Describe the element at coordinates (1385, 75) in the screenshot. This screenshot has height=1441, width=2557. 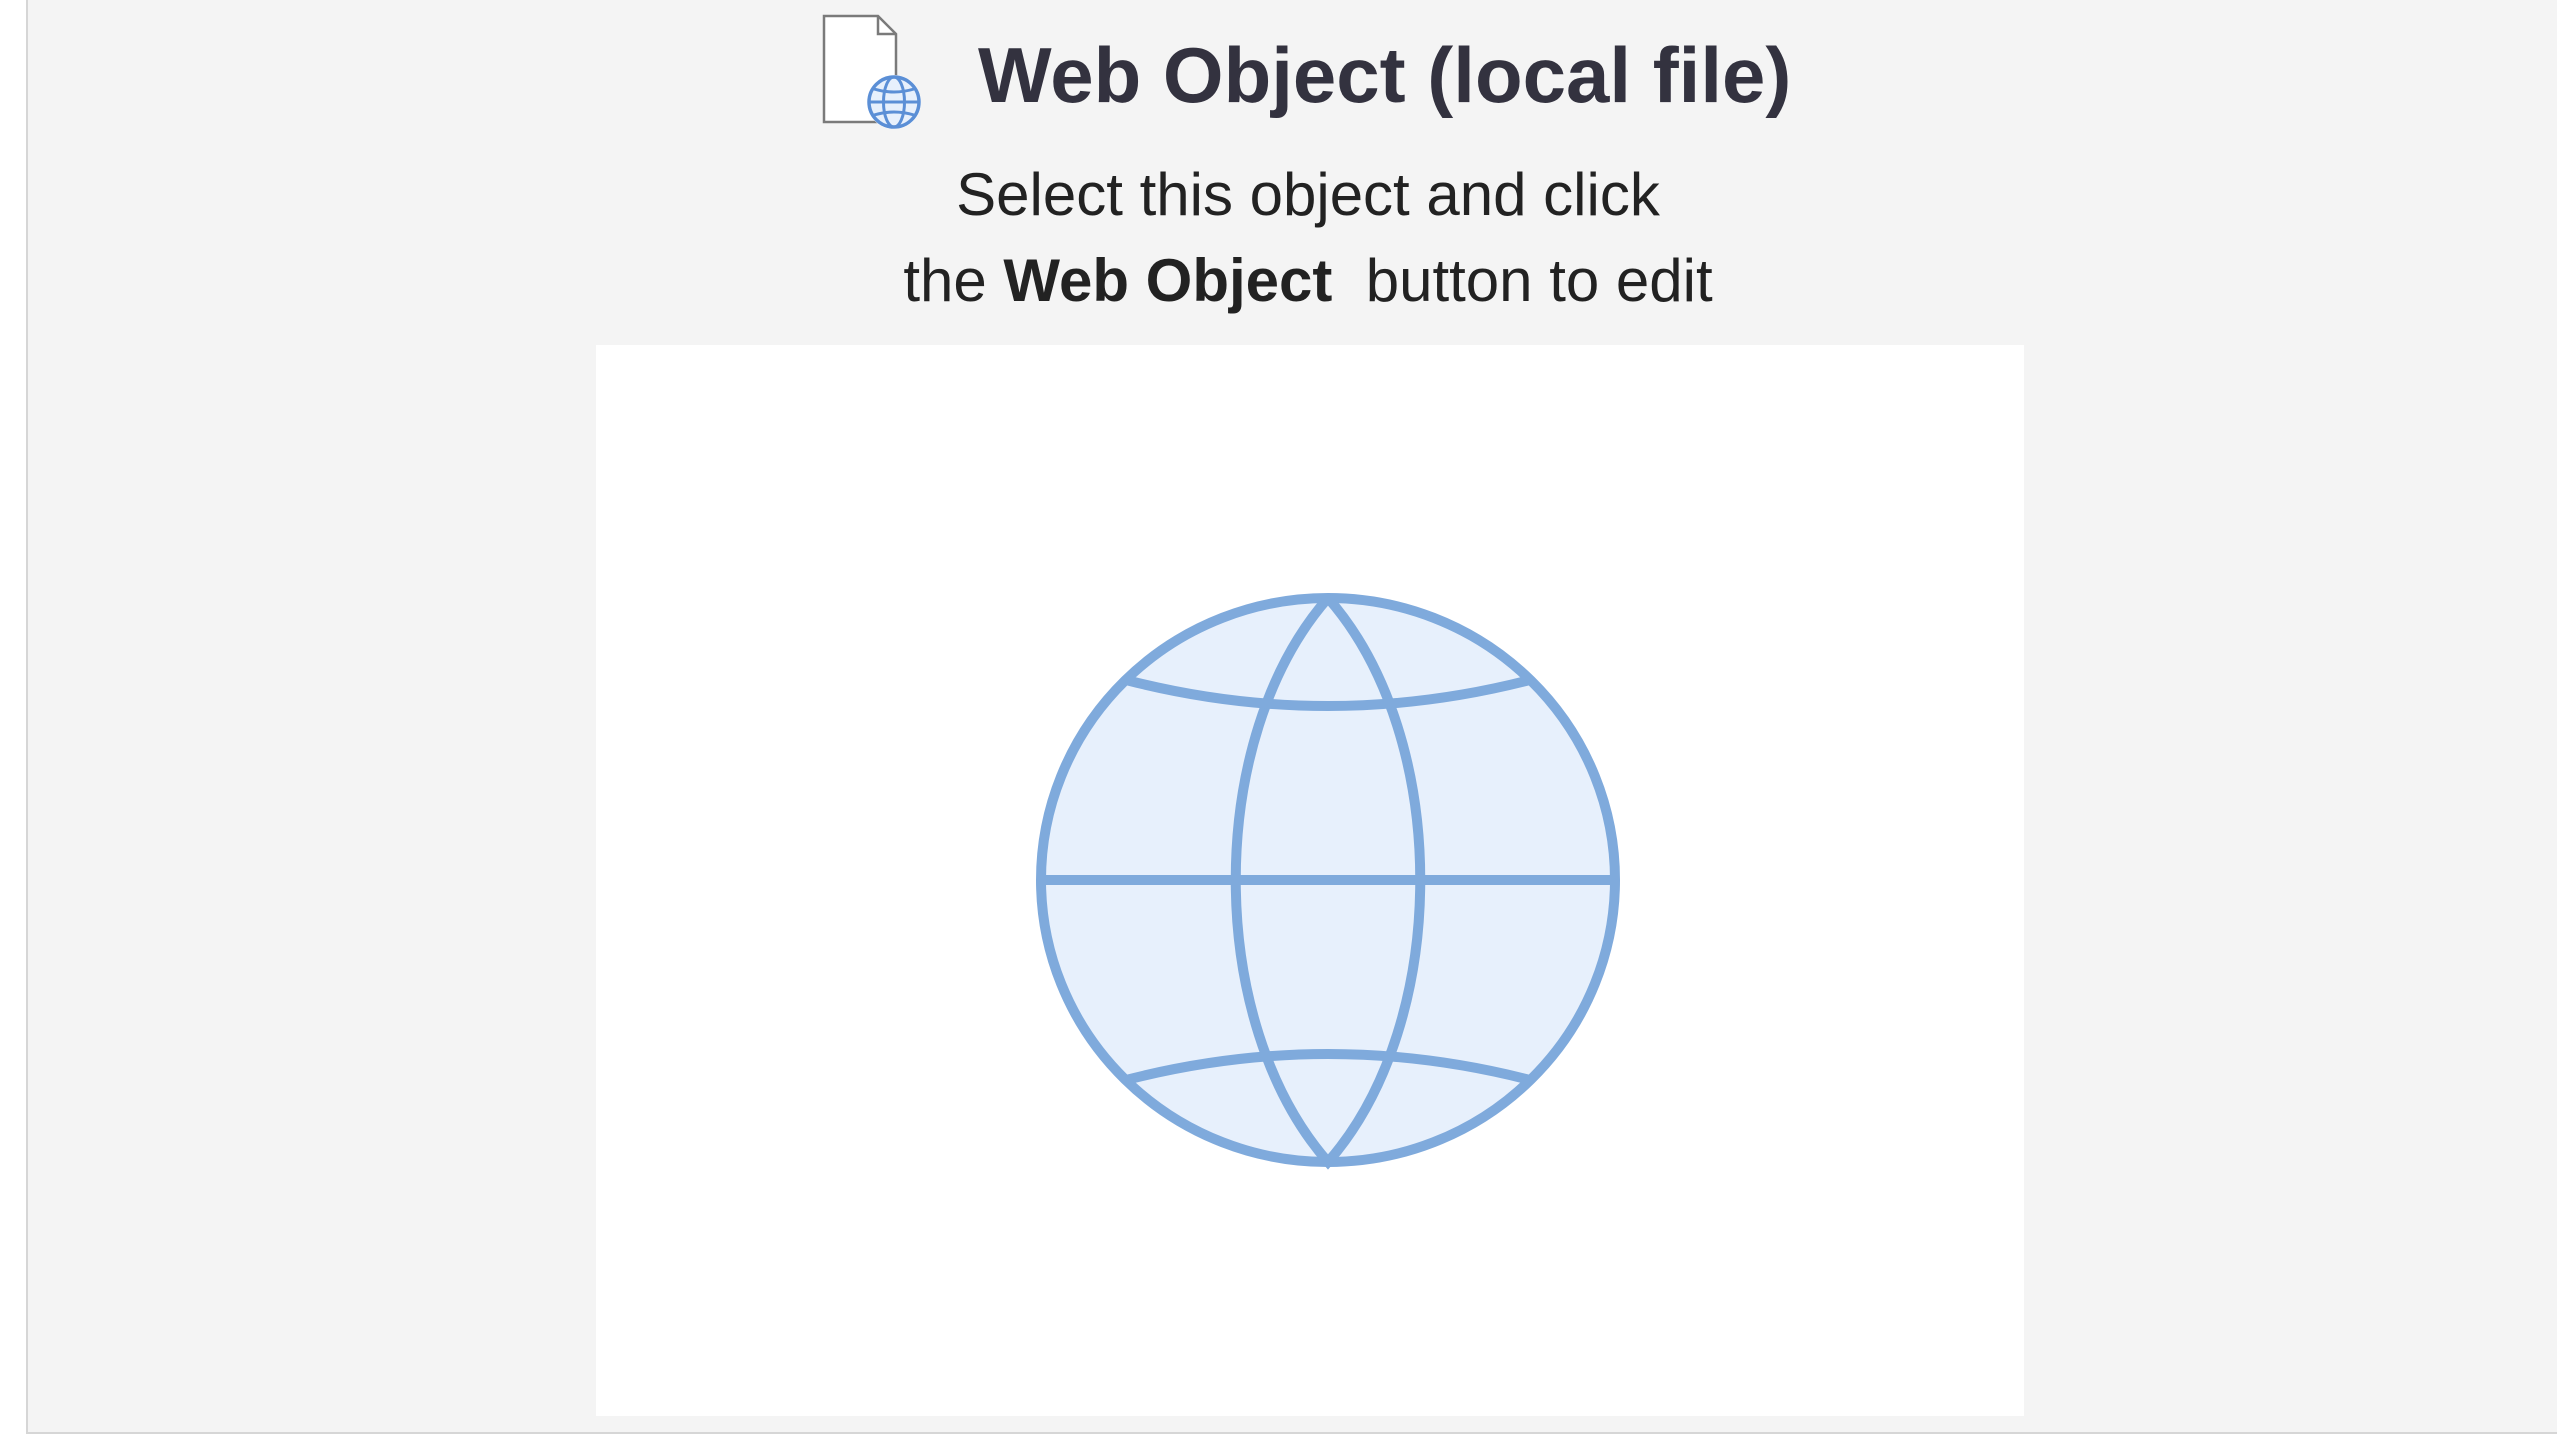
I see `object-title: Web Object (local file)` at that location.